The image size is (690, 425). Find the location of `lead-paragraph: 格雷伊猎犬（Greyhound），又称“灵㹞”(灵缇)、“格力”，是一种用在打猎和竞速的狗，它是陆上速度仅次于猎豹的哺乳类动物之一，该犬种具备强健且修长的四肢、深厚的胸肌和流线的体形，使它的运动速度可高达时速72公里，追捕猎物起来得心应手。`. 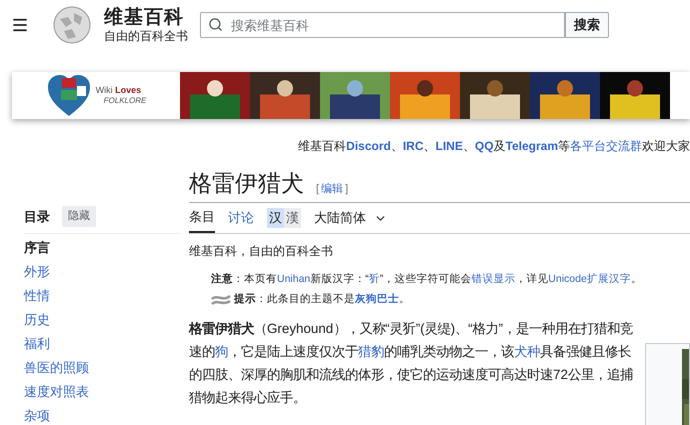

lead-paragraph: 格雷伊猎犬（Greyhound），又称“灵㹞”(灵缇)、“格力”，是一种用在打猎和竞速的狗，它是陆上速度仅次于猎豹的哺乳类动物之一，该犬种具备强健且修长的四肢、深厚的胸肌和流线的体形，使它的运动速度可高达时速72公里，追捕猎物起来得心应手。 is located at coordinates (411, 363).